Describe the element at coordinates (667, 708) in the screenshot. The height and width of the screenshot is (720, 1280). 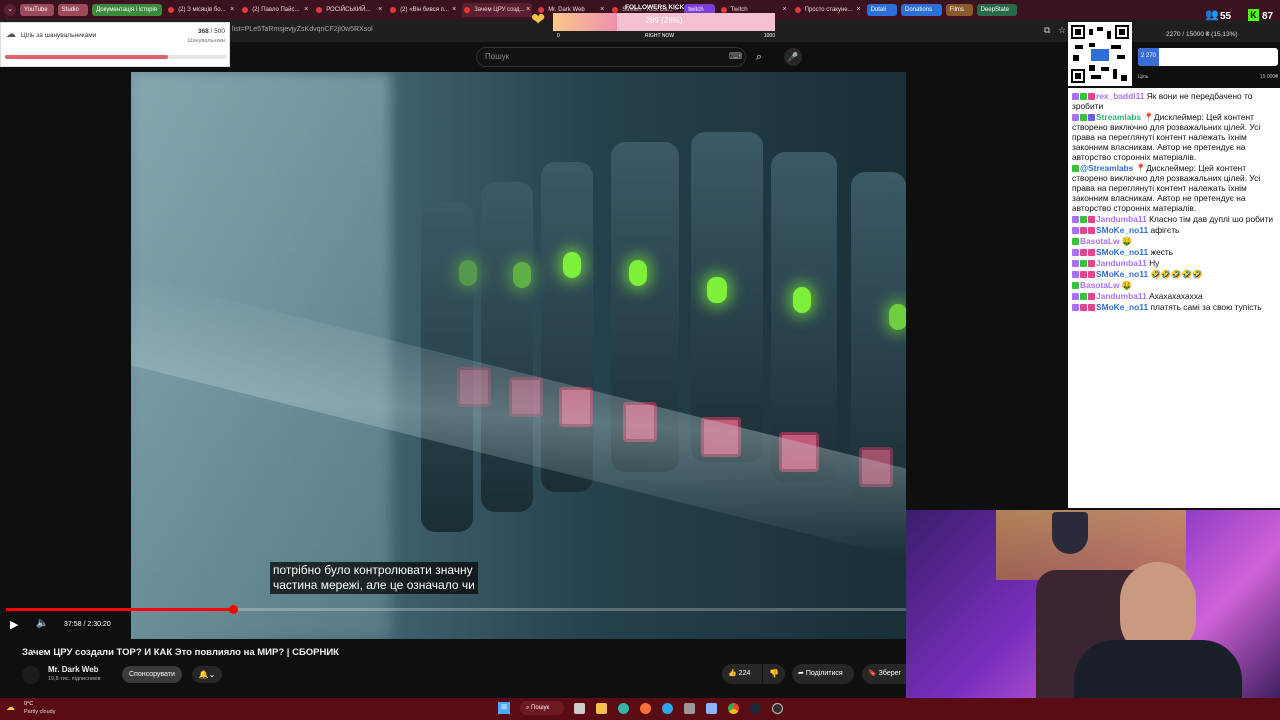
I see `telegram-icon` at that location.